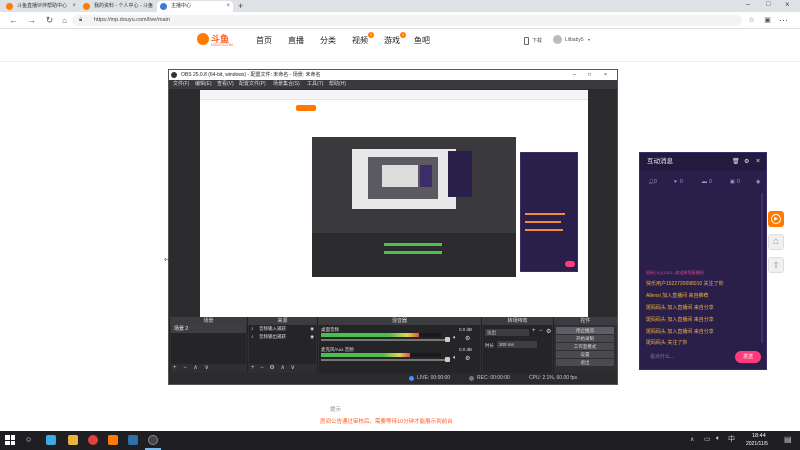 The image size is (800, 450). I want to click on obs-close-icon: ×, so click(605, 75).